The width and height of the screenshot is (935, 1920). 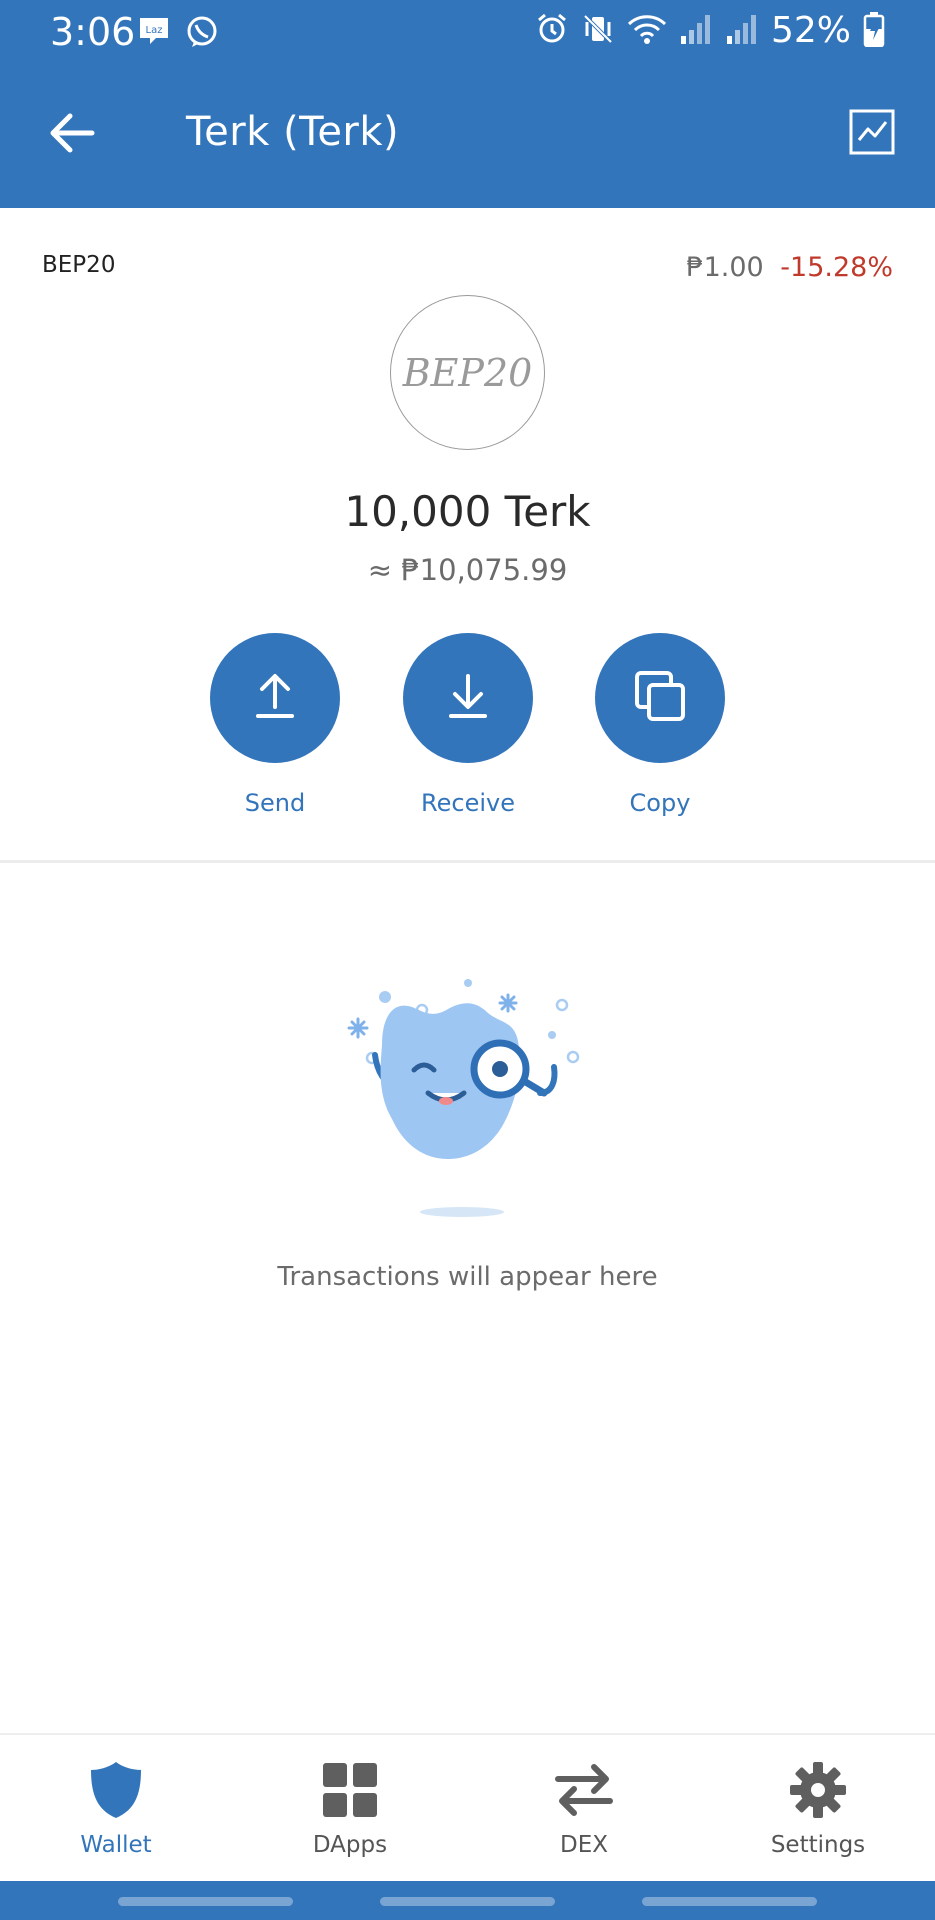 I want to click on price-info: ₱1.00 -15.28%, so click(x=789, y=267).